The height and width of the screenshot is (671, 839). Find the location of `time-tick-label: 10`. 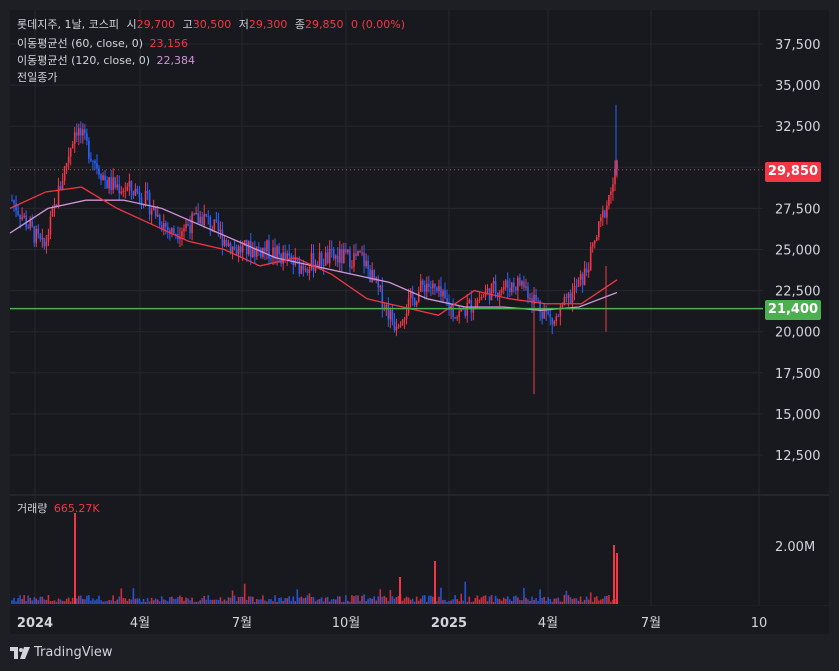

time-tick-label: 10 is located at coordinates (759, 623).